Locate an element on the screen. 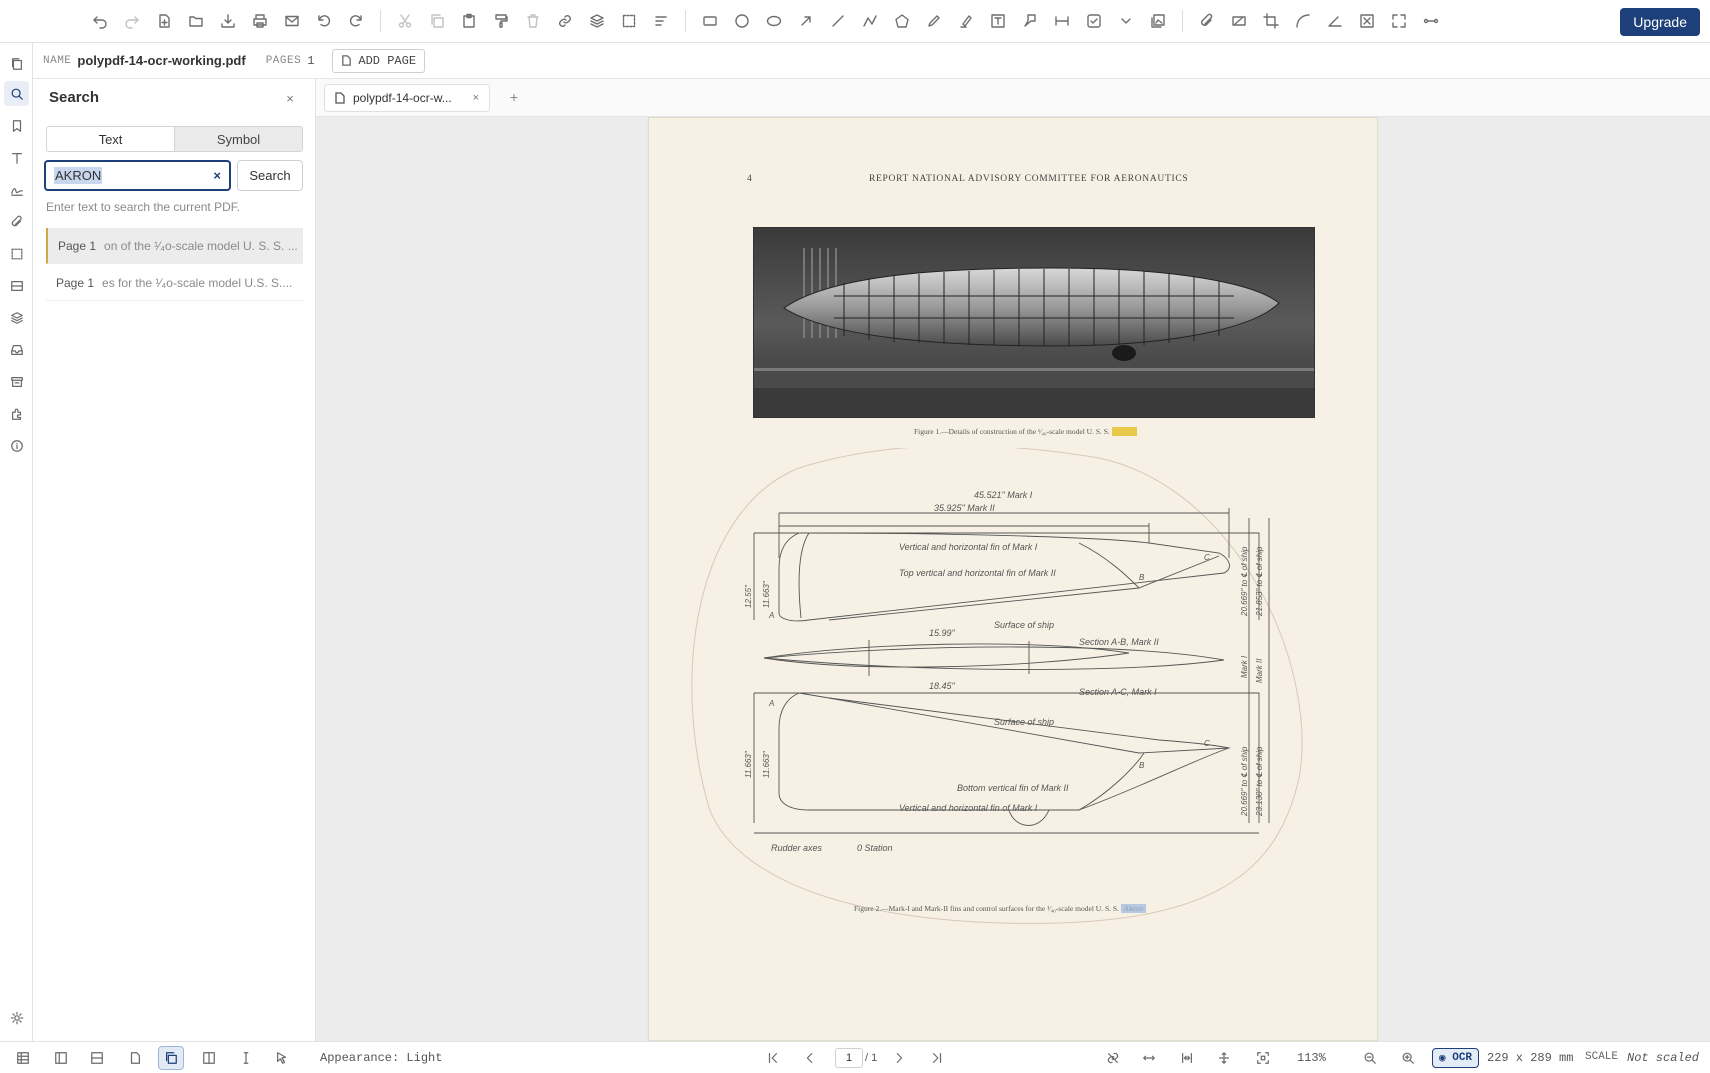 The height and width of the screenshot is (1073, 1710). pages-icon is located at coordinates (16, 63).